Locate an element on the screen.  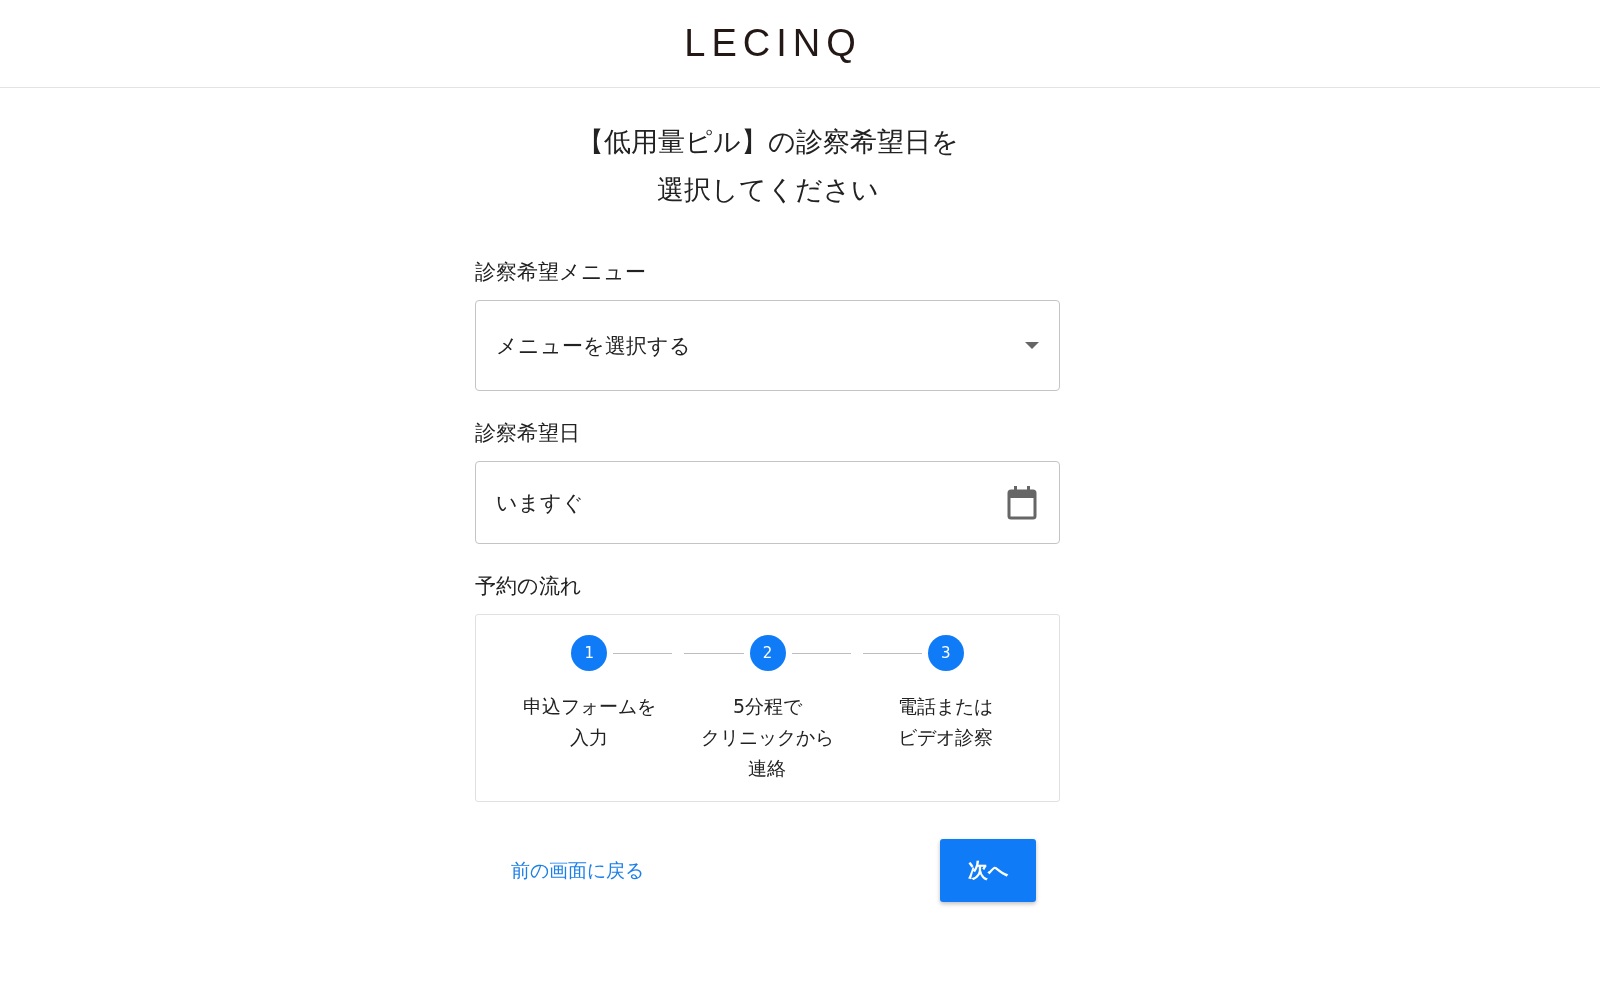
calendar-icon is located at coordinates (1022, 502).